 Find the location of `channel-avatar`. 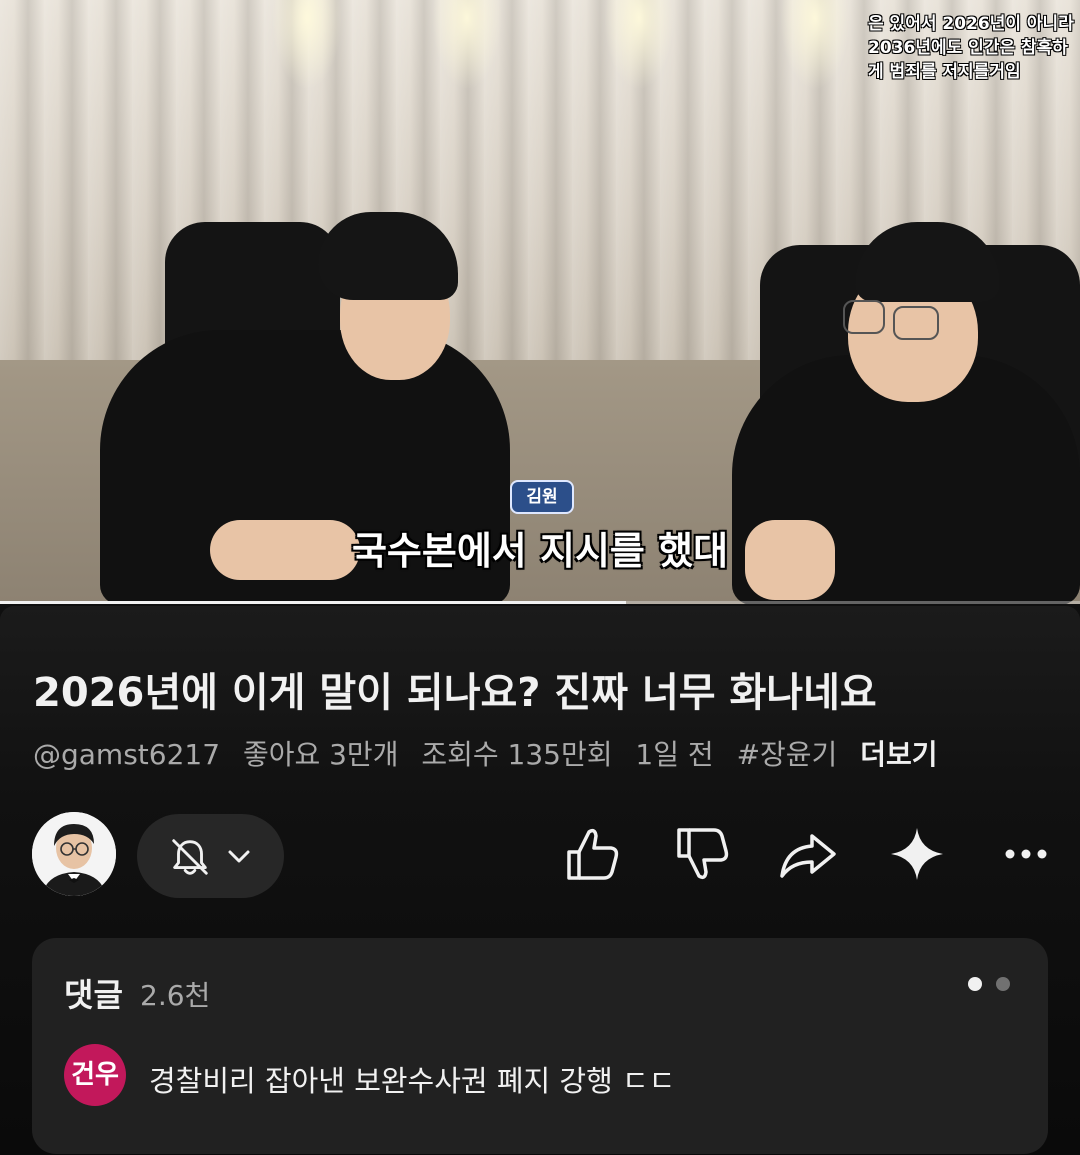

channel-avatar is located at coordinates (74, 854).